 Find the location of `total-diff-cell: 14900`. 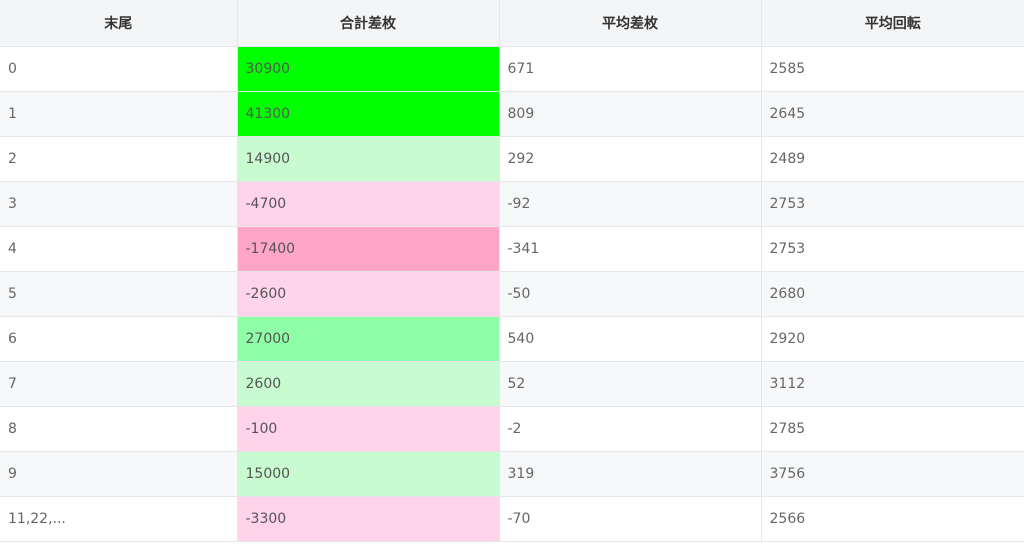

total-diff-cell: 14900 is located at coordinates (368, 159).